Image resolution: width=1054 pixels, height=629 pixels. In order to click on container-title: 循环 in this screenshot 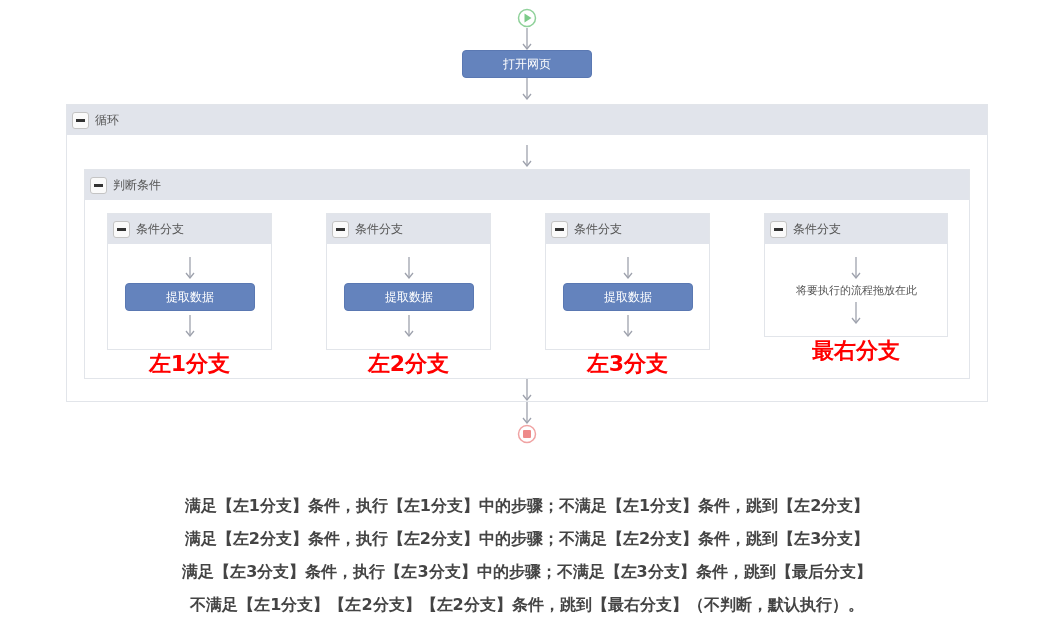, I will do `click(107, 120)`.